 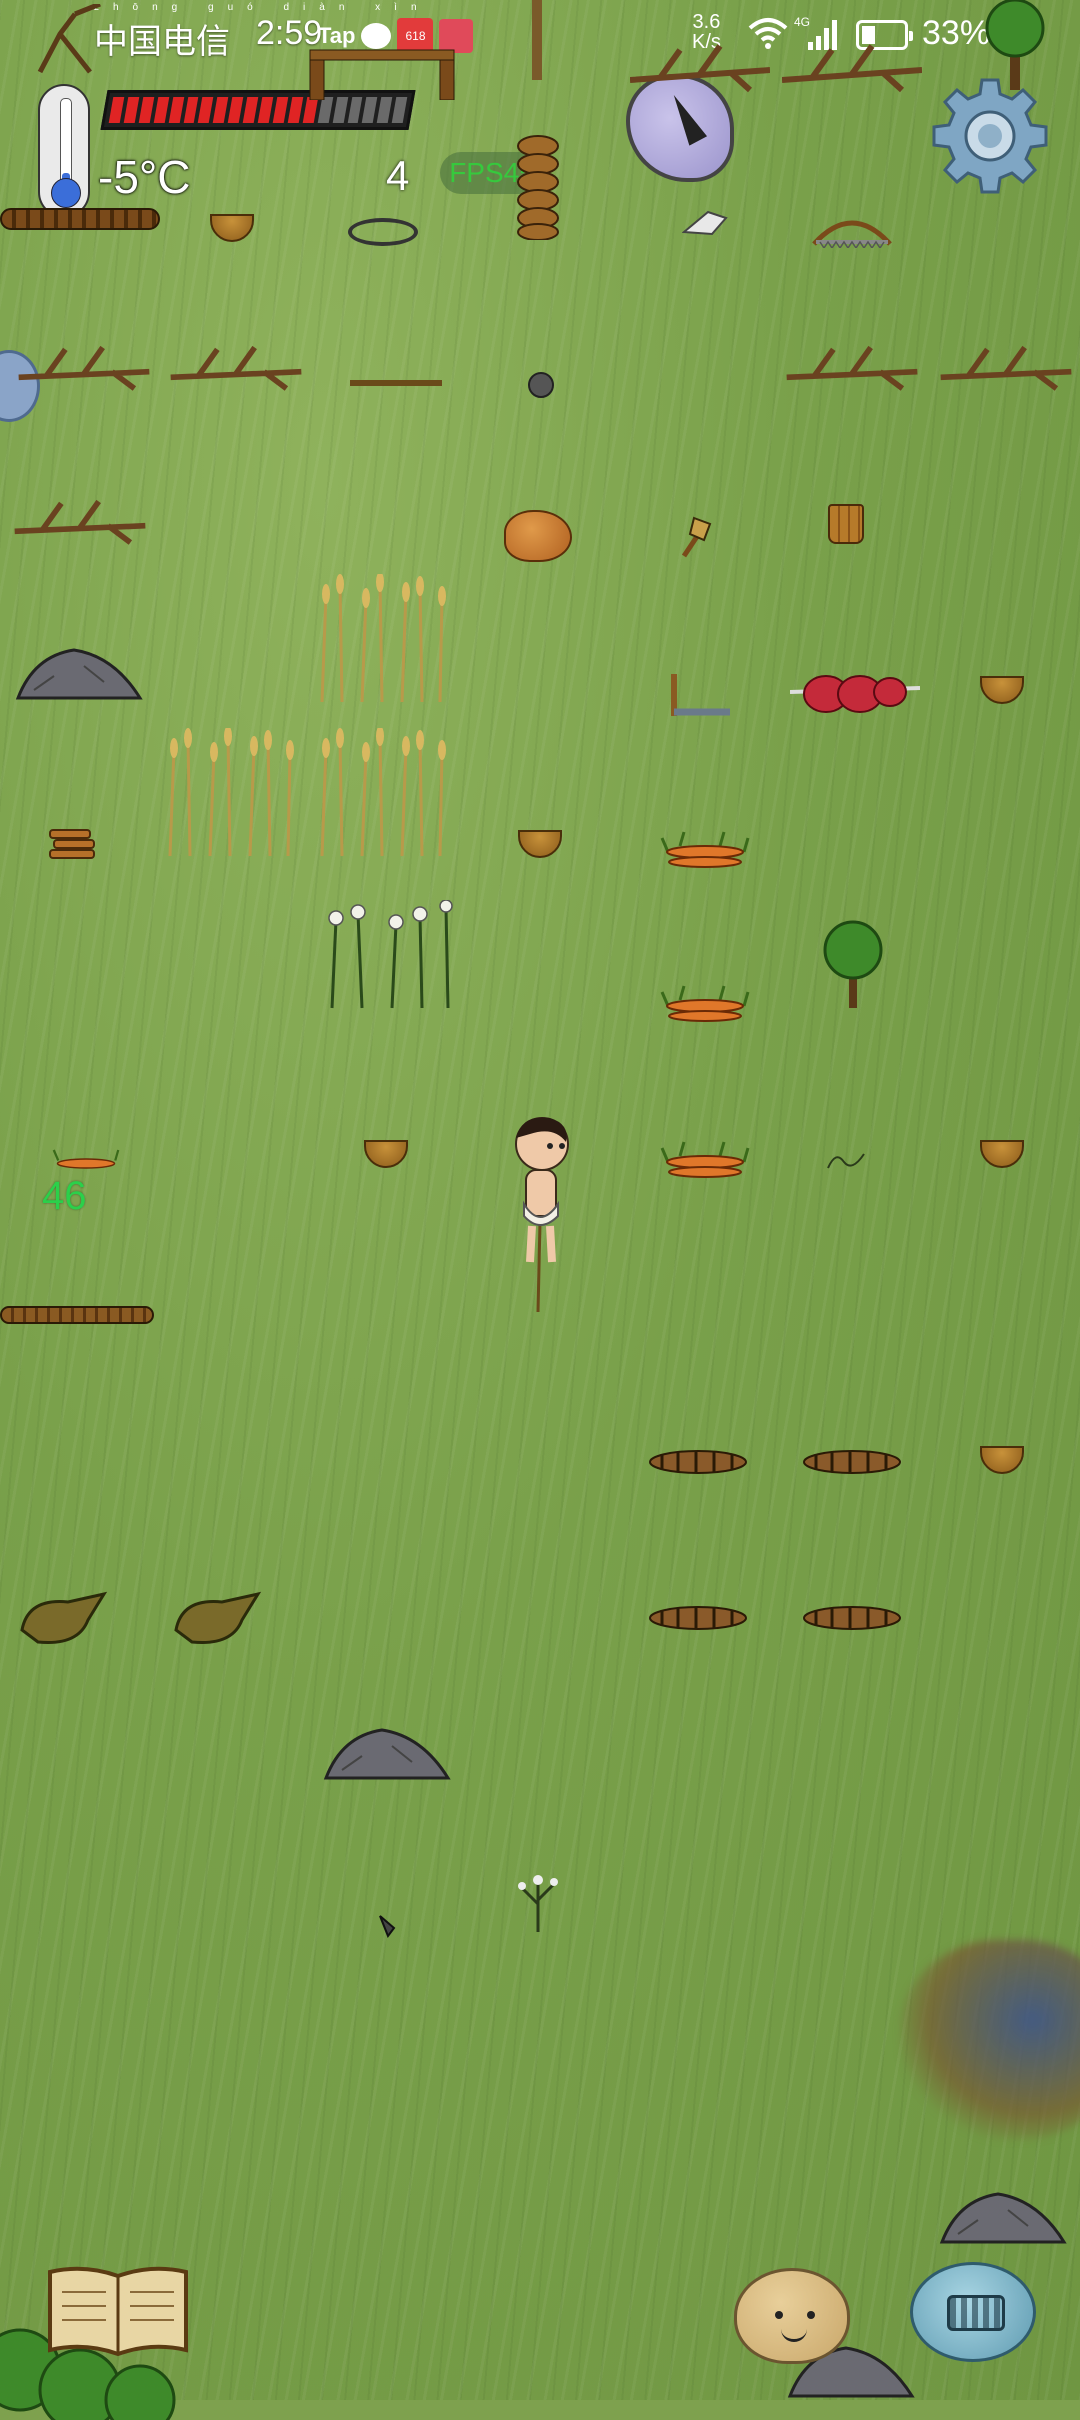 I want to click on skewered-mutton, so click(x=855, y=691).